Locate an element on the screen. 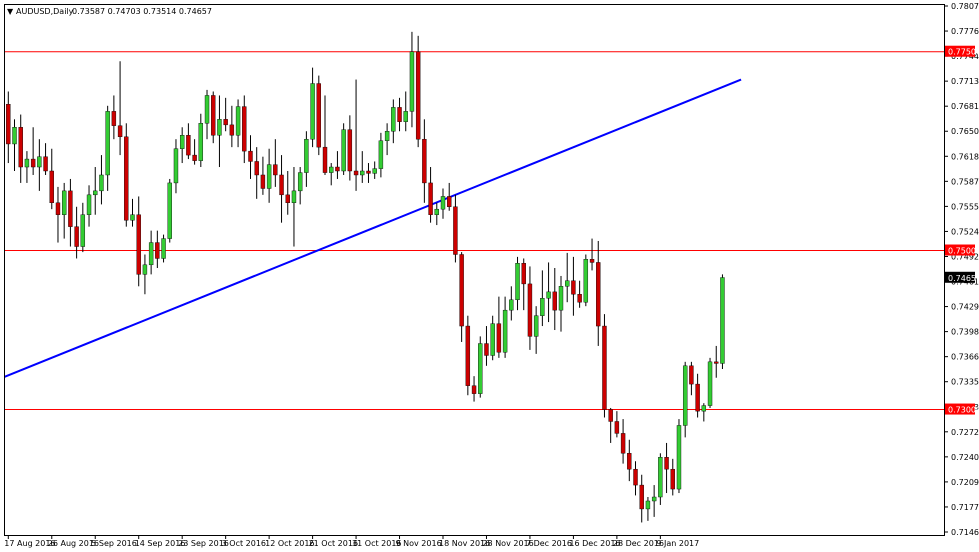  x-tick-label: 5 Sep 2016 is located at coordinates (114, 543).